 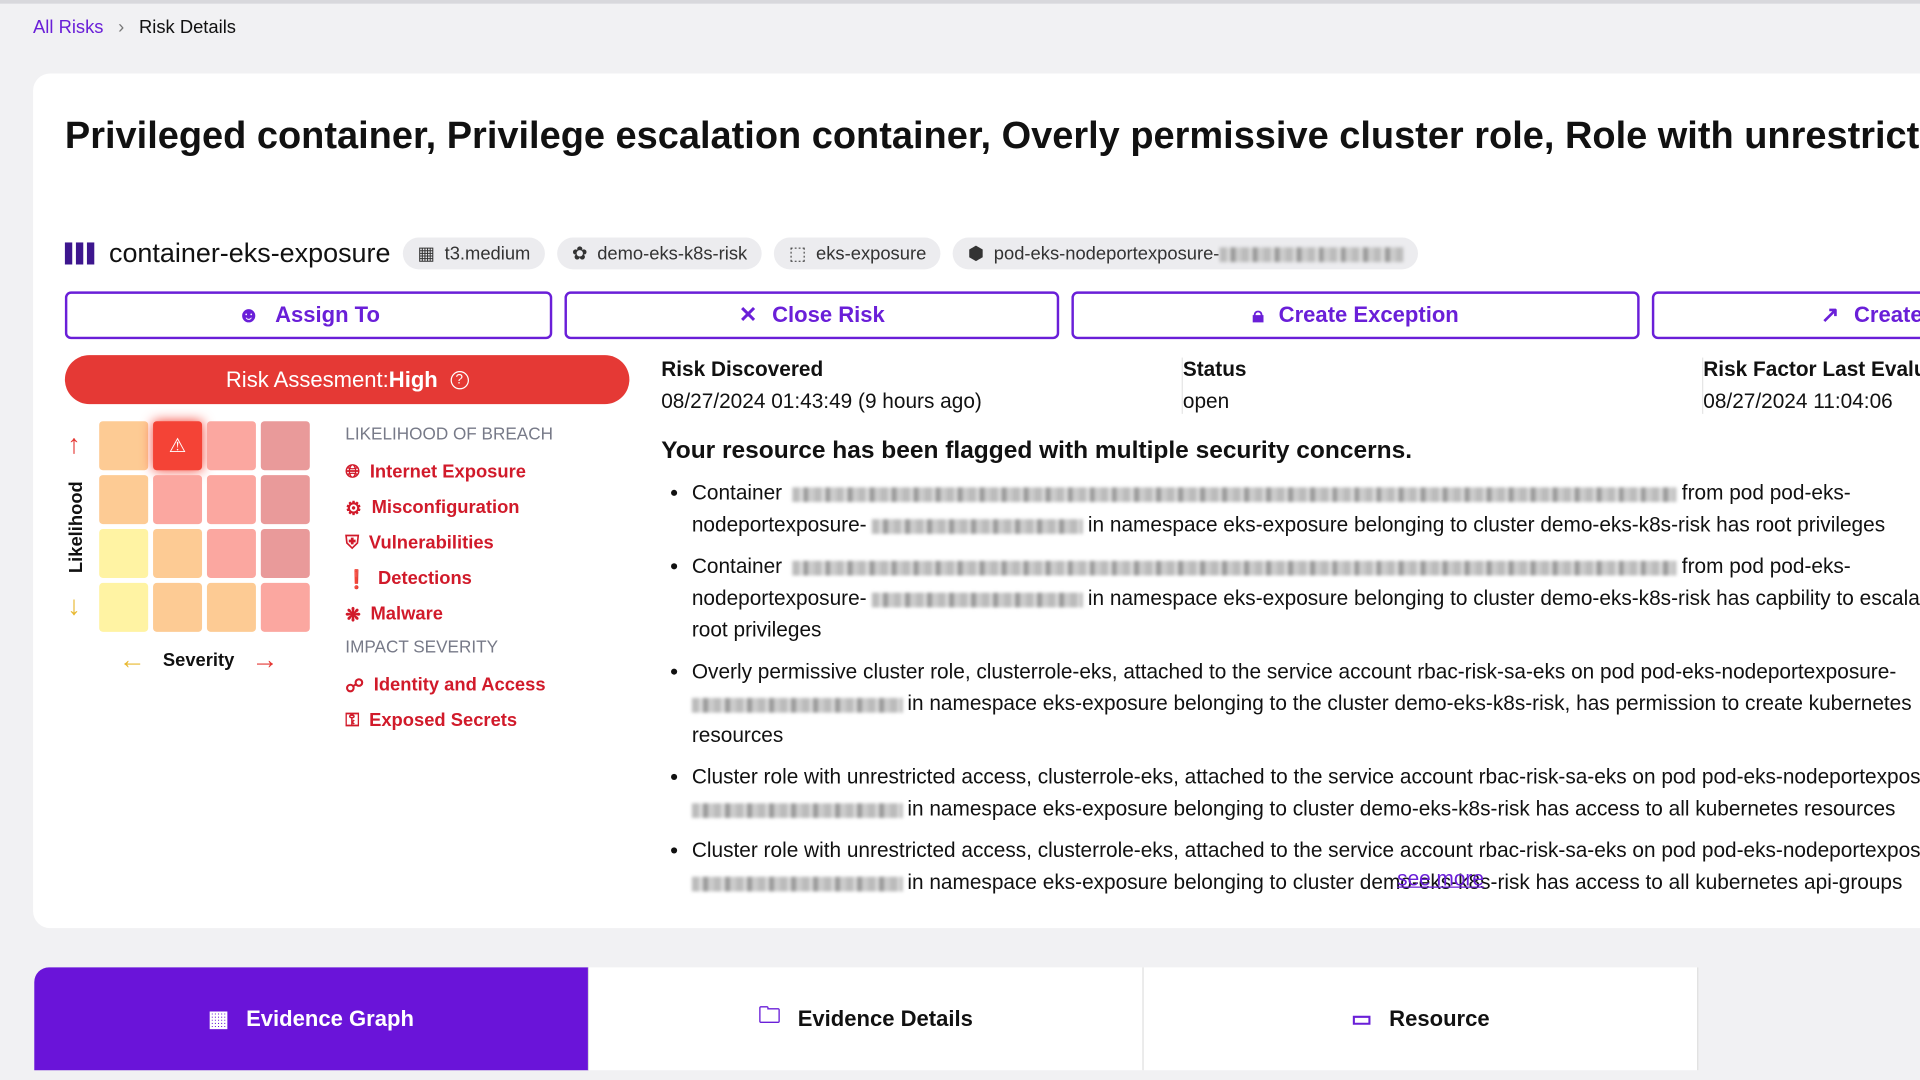 I want to click on legend-label: Malware, so click(x=407, y=614).